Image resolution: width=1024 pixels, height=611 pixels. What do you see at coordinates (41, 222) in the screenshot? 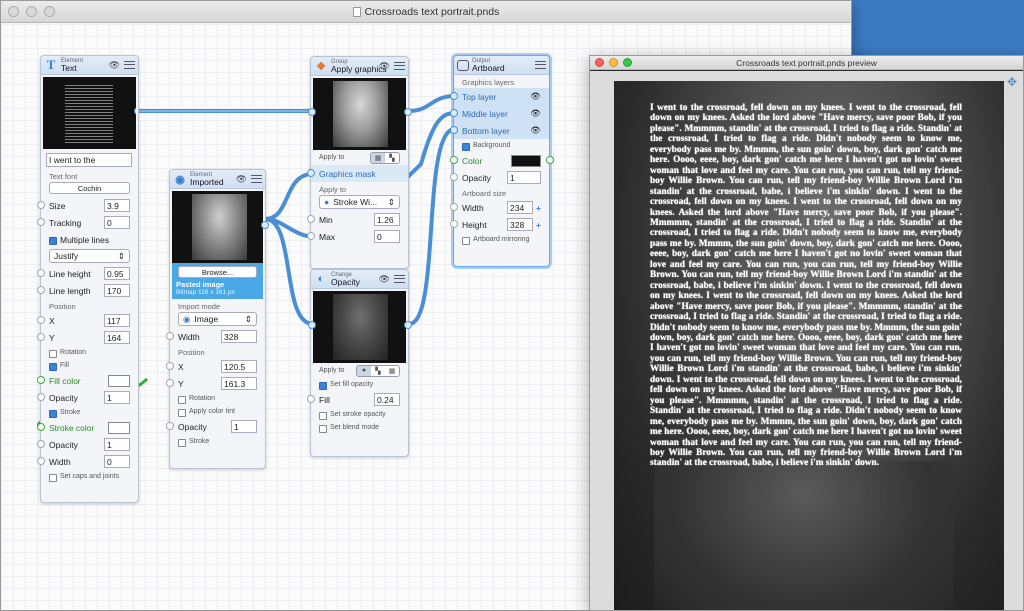
I see `tracking-input-port` at bounding box center [41, 222].